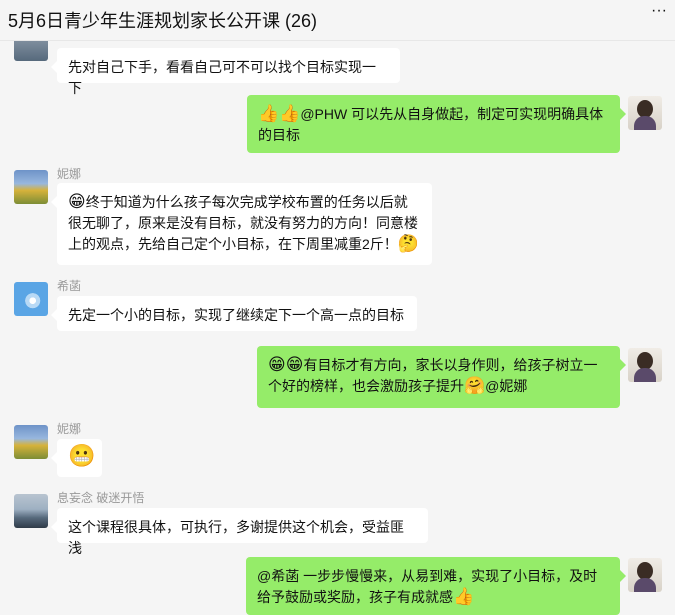 Image resolution: width=675 pixels, height=615 pixels. What do you see at coordinates (236, 537) in the screenshot?
I see `message-text: 这个课程很具体，可执行，多谢提供这个机会，受益匪浅` at bounding box center [236, 537].